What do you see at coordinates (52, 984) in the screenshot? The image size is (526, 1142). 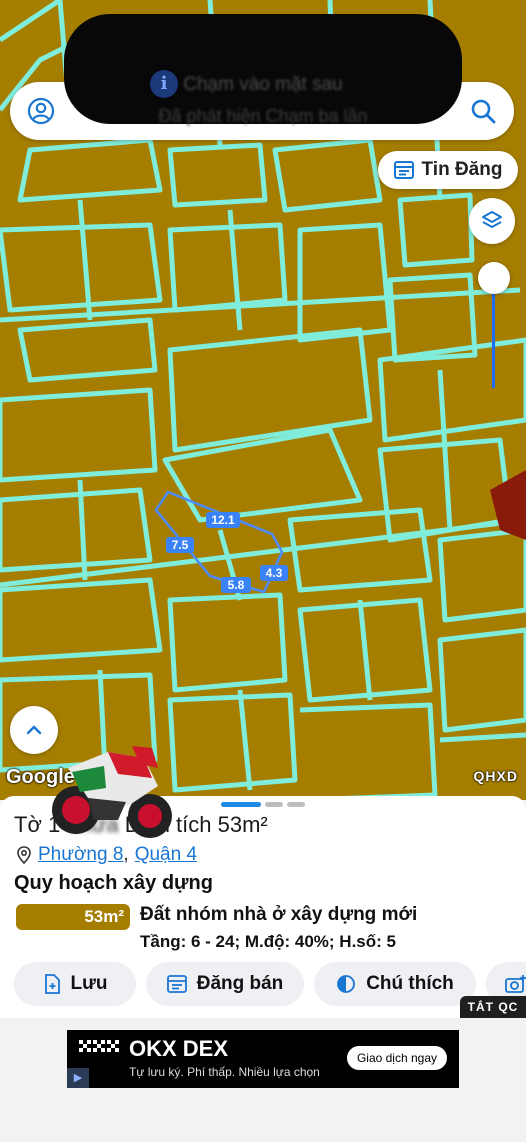 I see `add-document-icon` at bounding box center [52, 984].